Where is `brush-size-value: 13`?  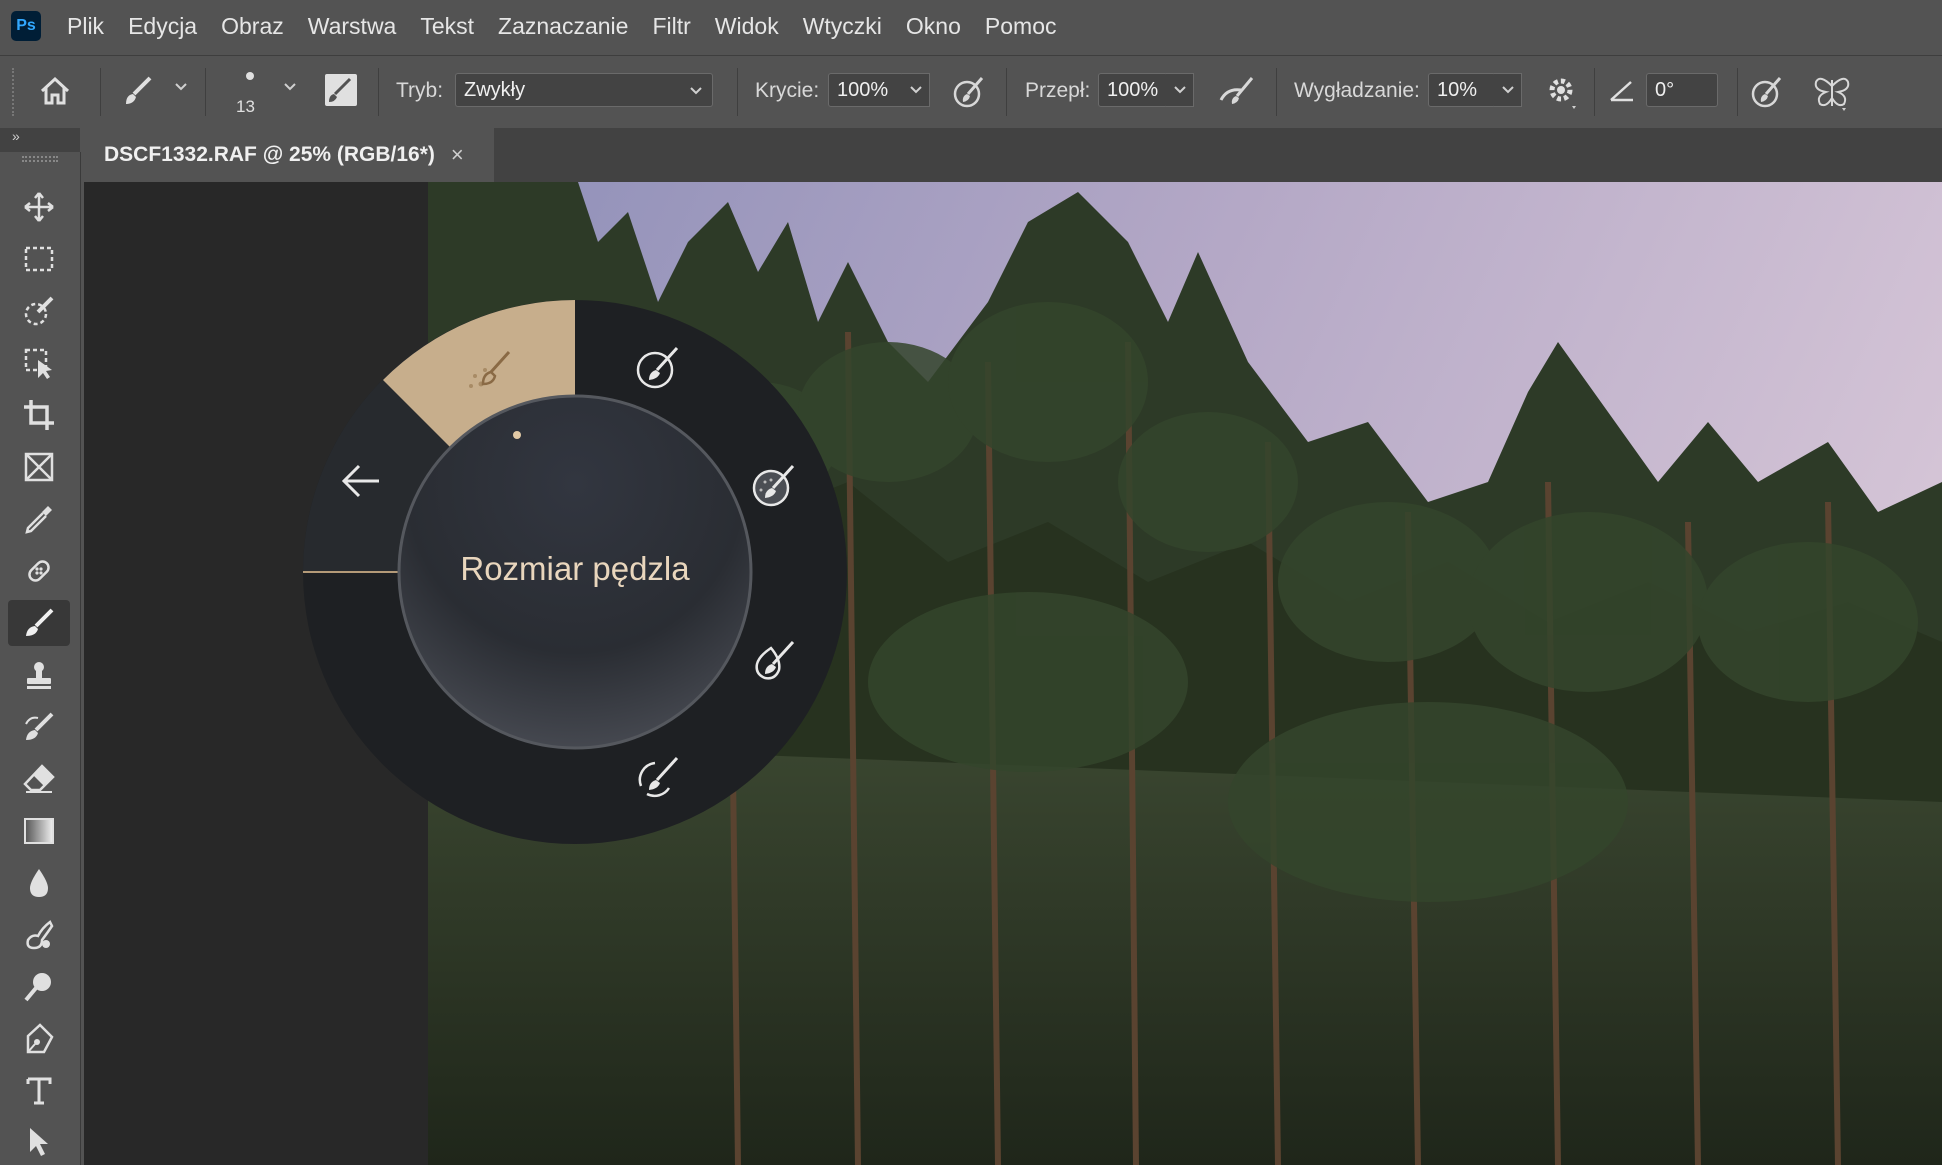
brush-size-value: 13 is located at coordinates (245, 106).